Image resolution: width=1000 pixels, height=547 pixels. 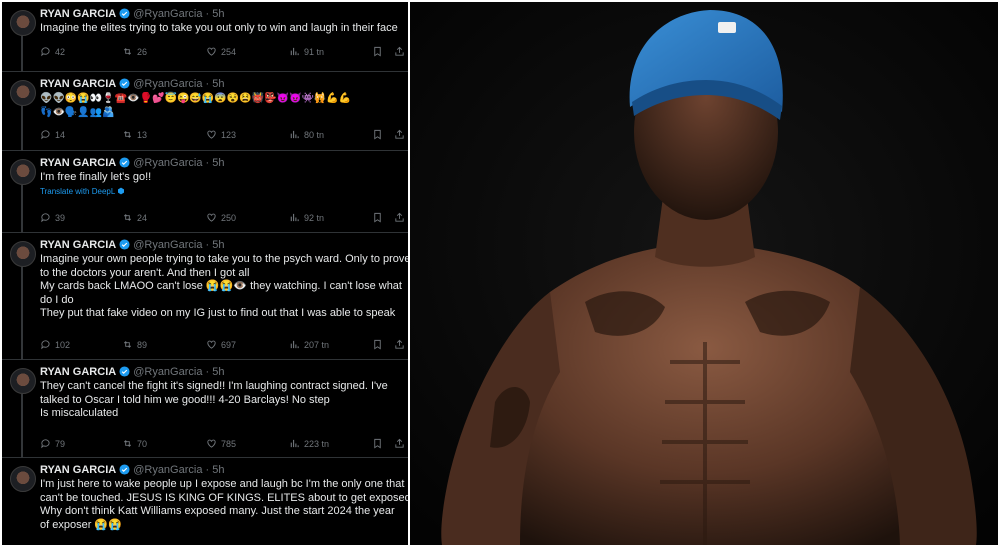 I want to click on bookmark-icon, so click(x=377, y=134).